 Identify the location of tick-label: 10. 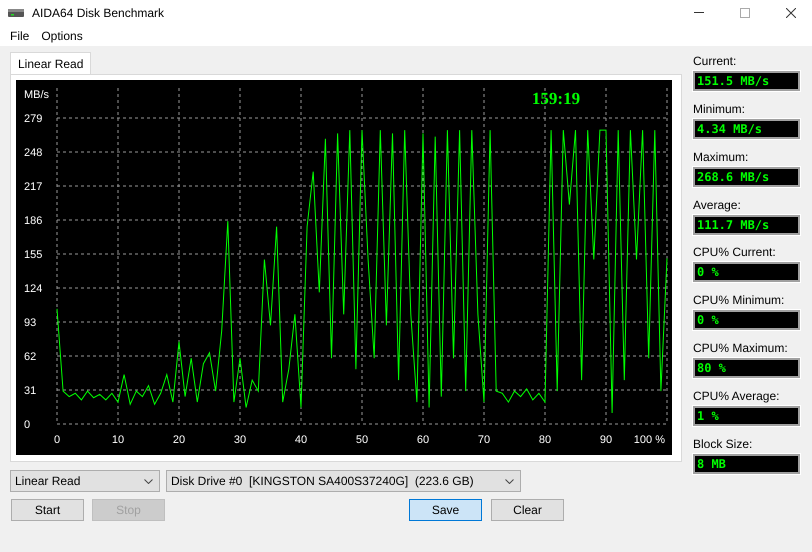
(118, 440).